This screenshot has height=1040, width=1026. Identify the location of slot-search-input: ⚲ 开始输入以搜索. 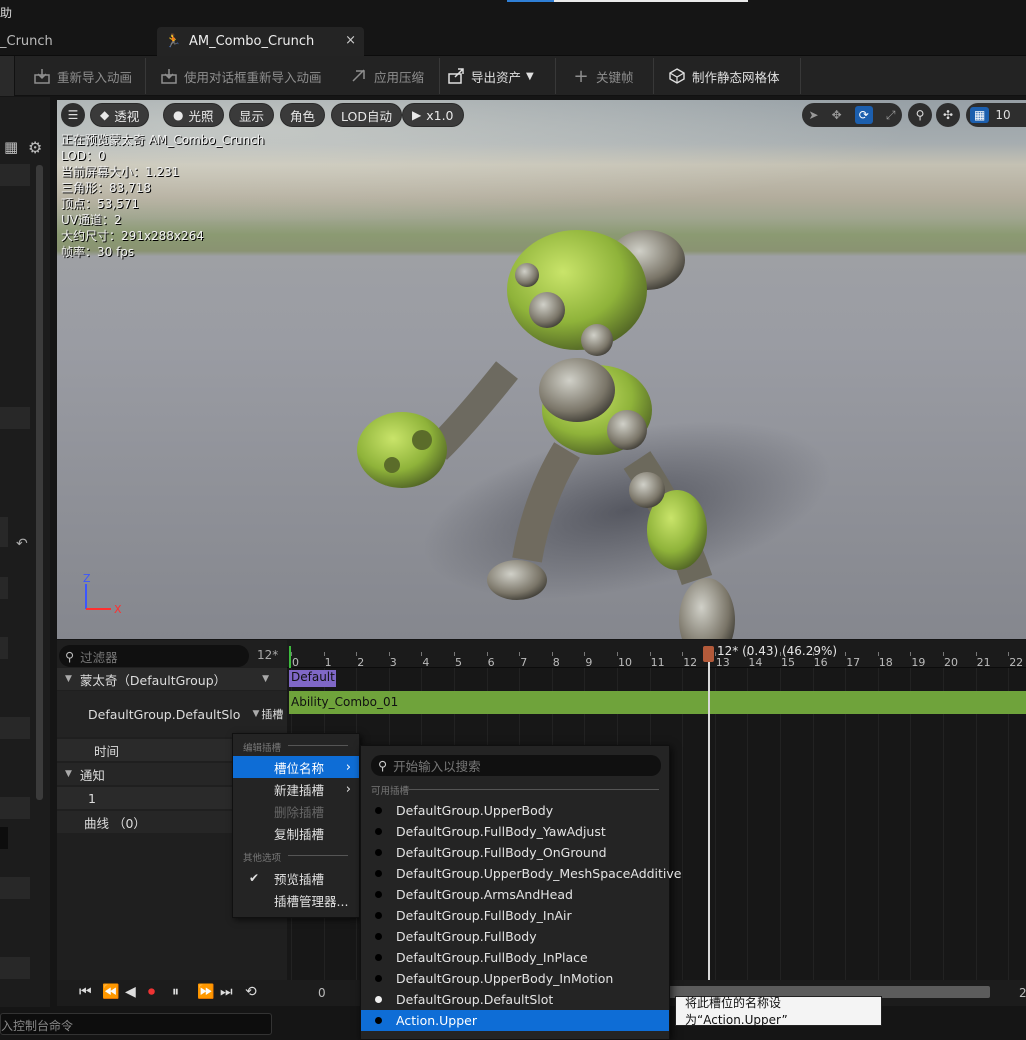
(516, 765).